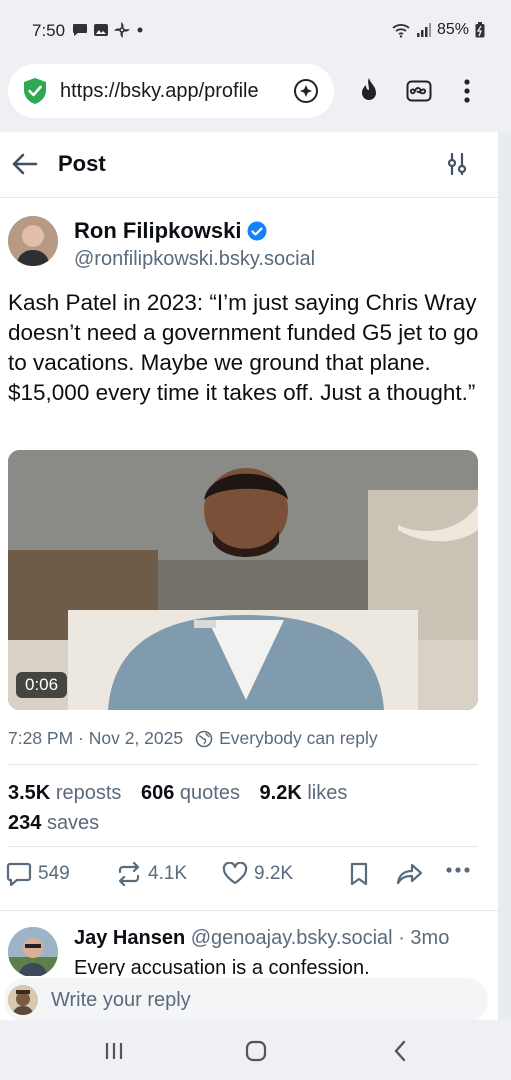  I want to click on url-text: https://bsky.app/profile, so click(173, 91).